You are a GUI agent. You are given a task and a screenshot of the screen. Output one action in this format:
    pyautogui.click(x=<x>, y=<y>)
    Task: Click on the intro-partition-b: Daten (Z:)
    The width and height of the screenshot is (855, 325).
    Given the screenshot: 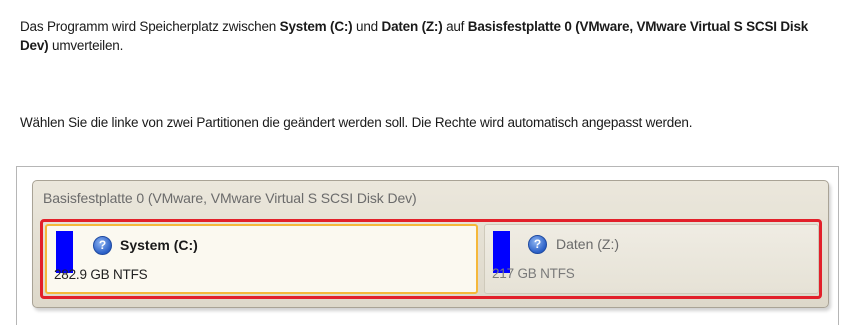 What is the action you would take?
    pyautogui.click(x=412, y=26)
    